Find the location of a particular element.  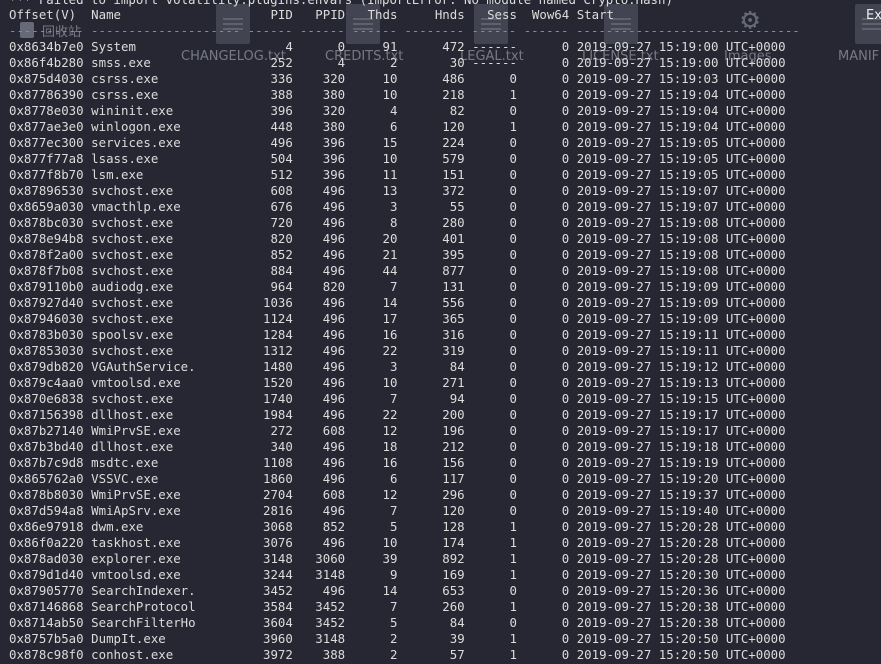

pid-cell: 3604 is located at coordinates (278, 622).